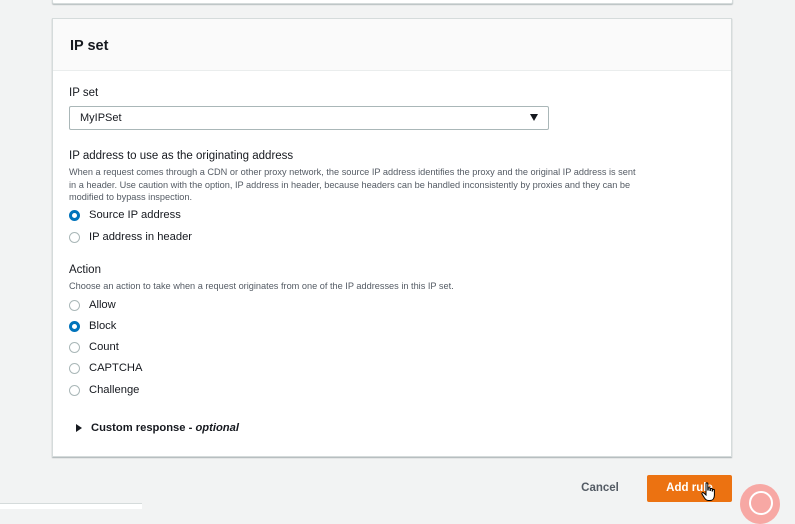  Describe the element at coordinates (309, 118) in the screenshot. I see `ip-set-select: MyIPSet` at that location.